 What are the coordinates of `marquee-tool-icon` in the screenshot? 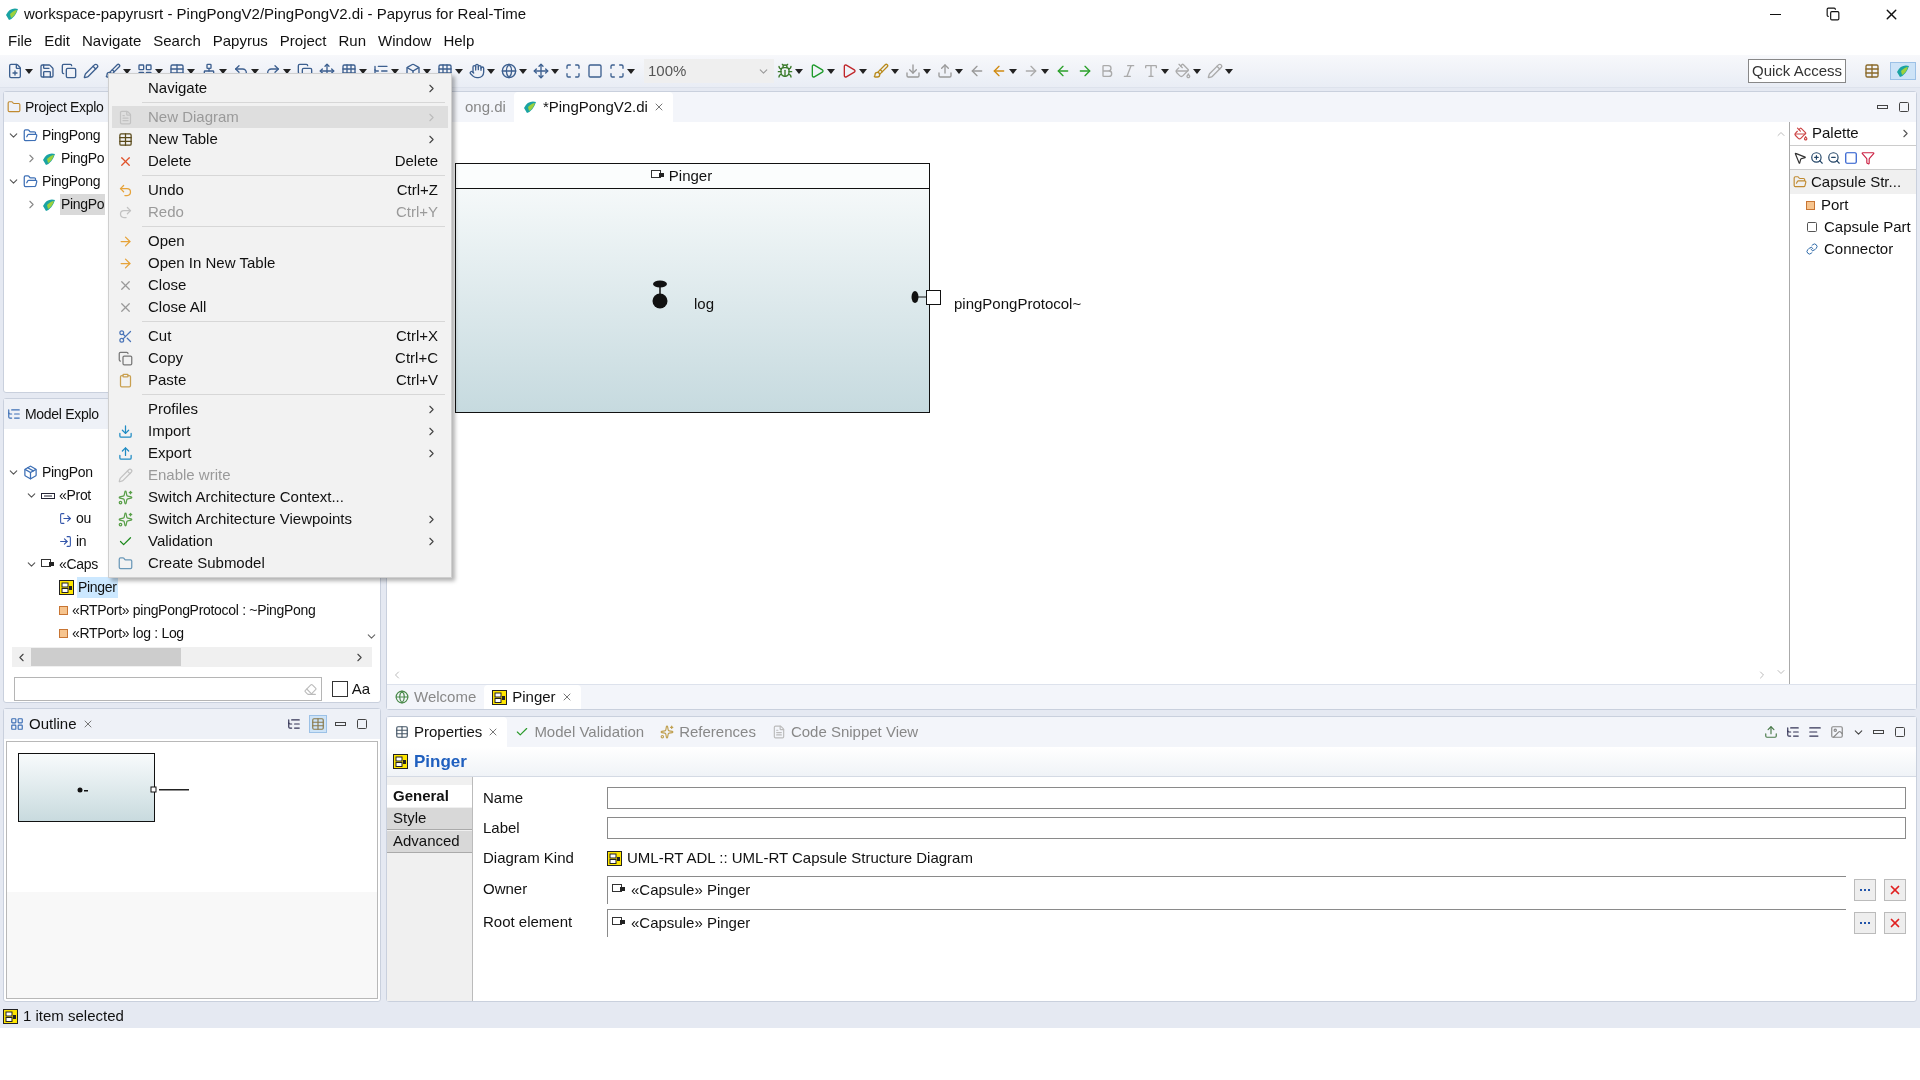 It's located at (1851, 157).